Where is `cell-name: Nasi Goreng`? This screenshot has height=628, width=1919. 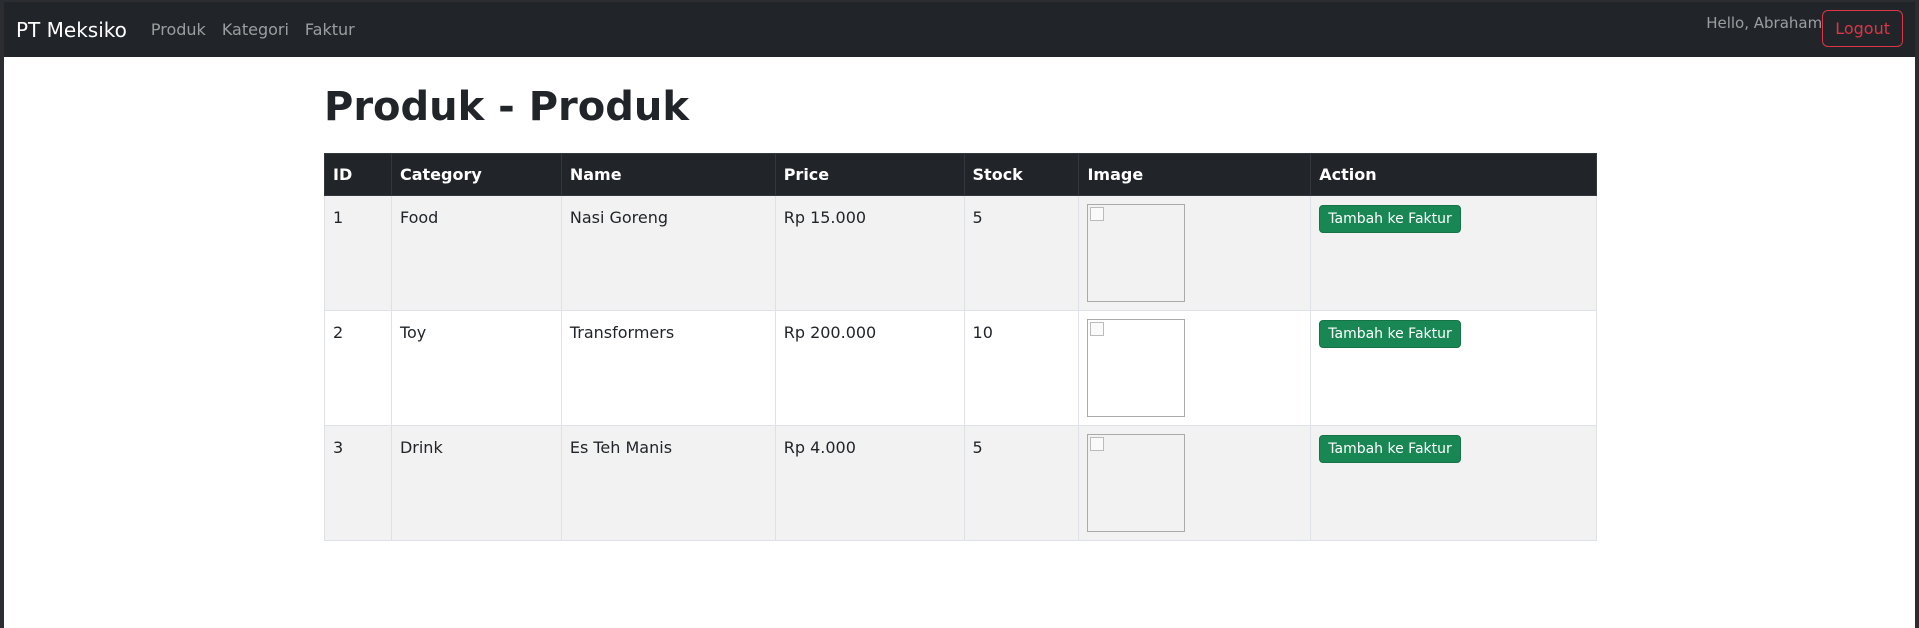
cell-name: Nasi Goreng is located at coordinates (668, 253).